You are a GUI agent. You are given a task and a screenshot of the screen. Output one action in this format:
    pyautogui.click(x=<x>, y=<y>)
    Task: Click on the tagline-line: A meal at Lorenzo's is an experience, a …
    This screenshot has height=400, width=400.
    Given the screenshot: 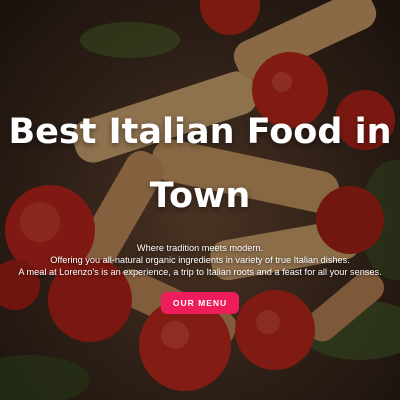 What is the action you would take?
    pyautogui.click(x=200, y=272)
    